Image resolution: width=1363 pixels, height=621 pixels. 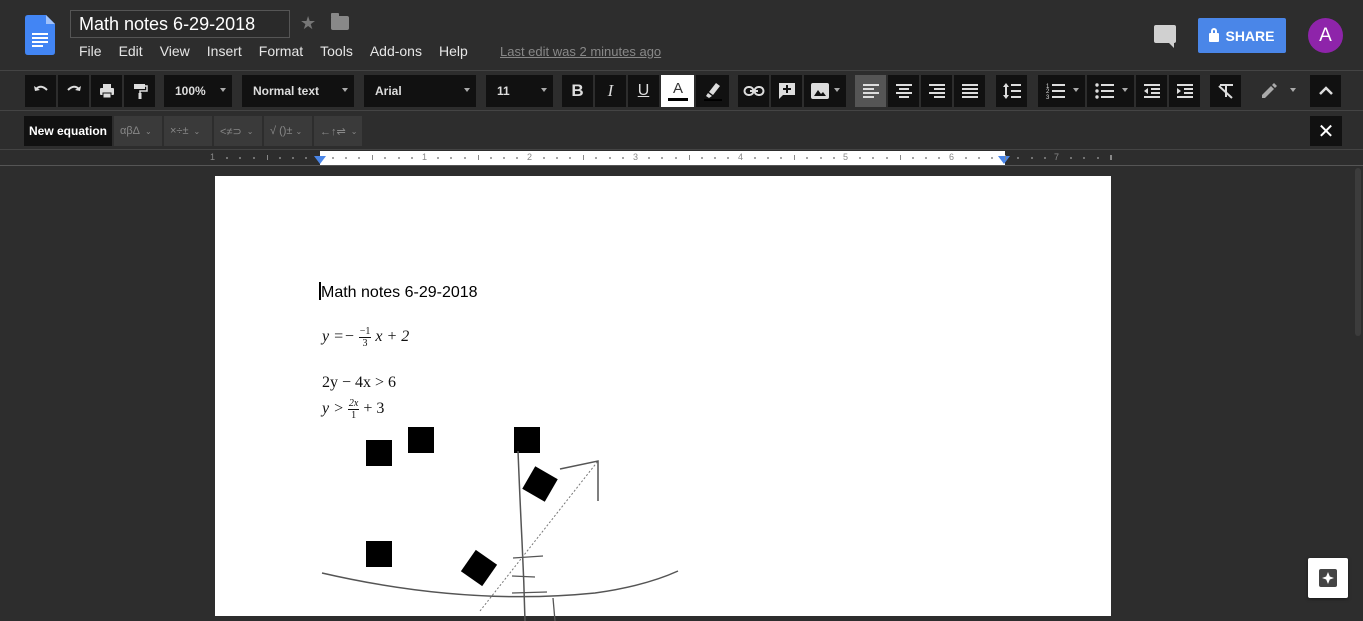 What do you see at coordinates (969, 91) in the screenshot?
I see `justify-button` at bounding box center [969, 91].